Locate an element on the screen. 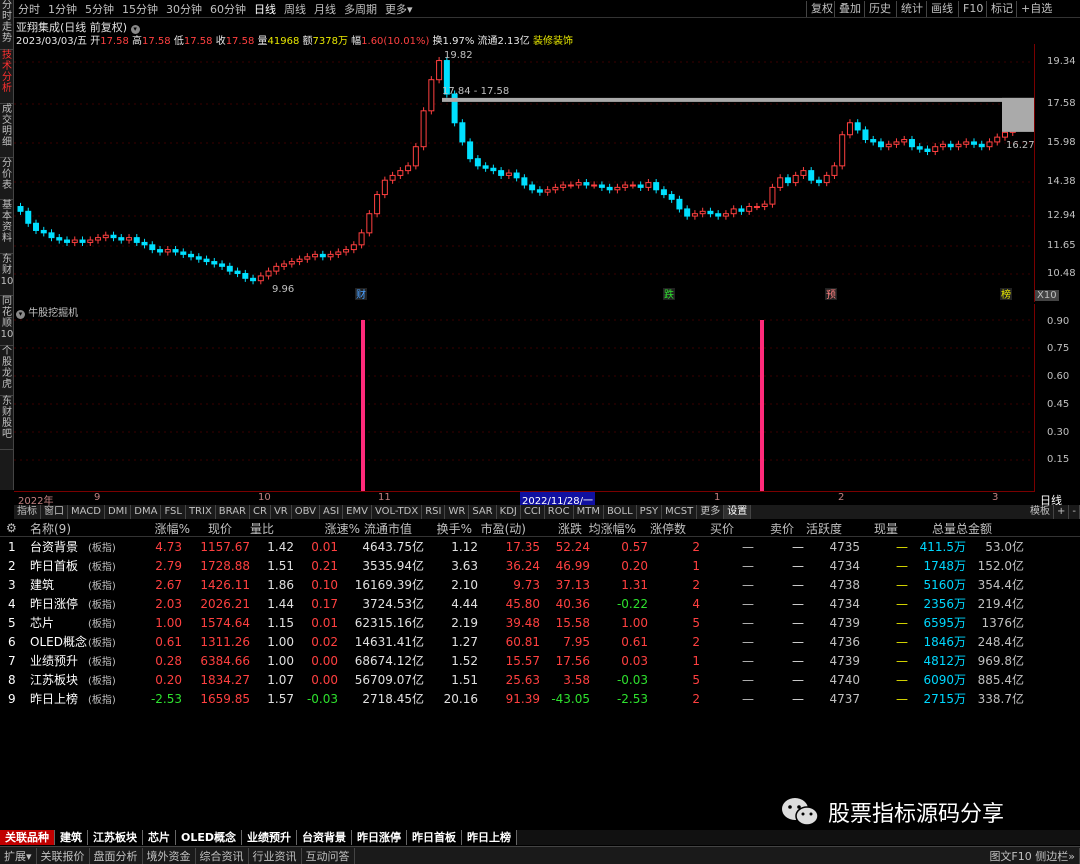 This screenshot has height=864, width=1080. toolbar-button-0: 复权 is located at coordinates (821, 9).